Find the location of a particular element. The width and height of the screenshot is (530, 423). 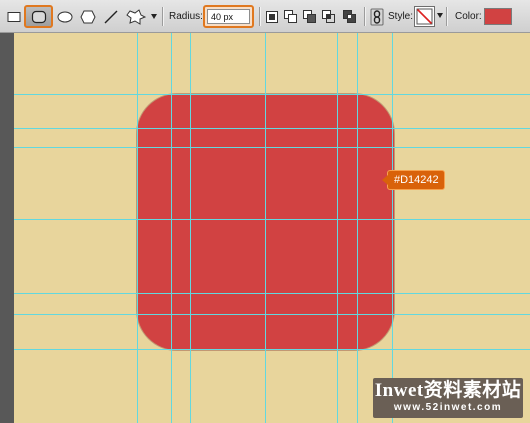

new-shape-layer-button is located at coordinates (271, 16).